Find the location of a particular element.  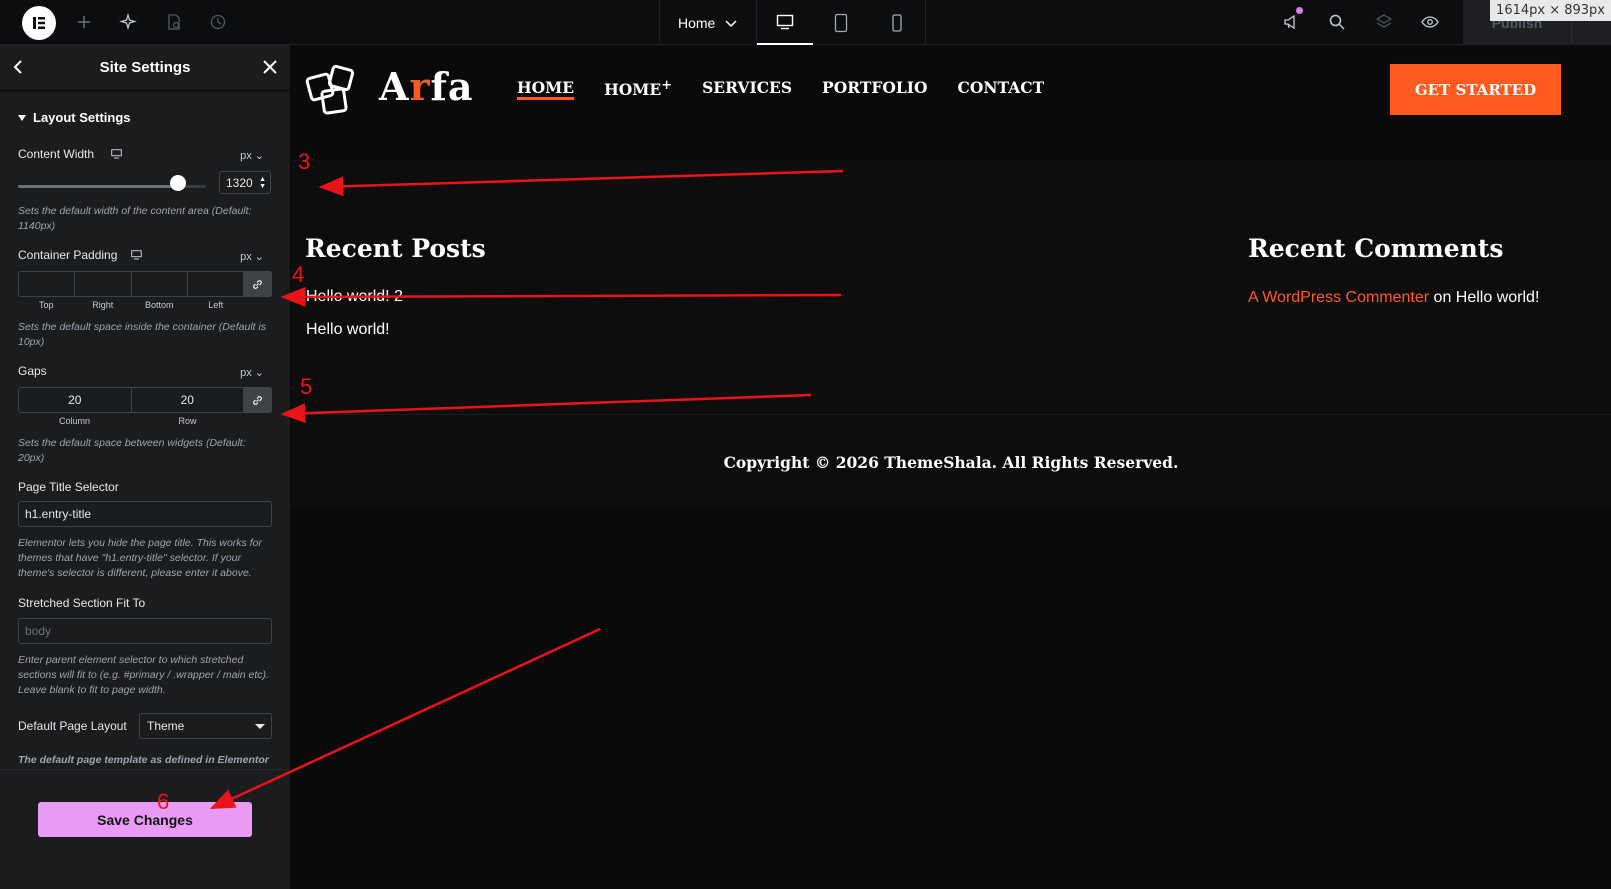

annotation-number: 5 is located at coordinates (306, 386).